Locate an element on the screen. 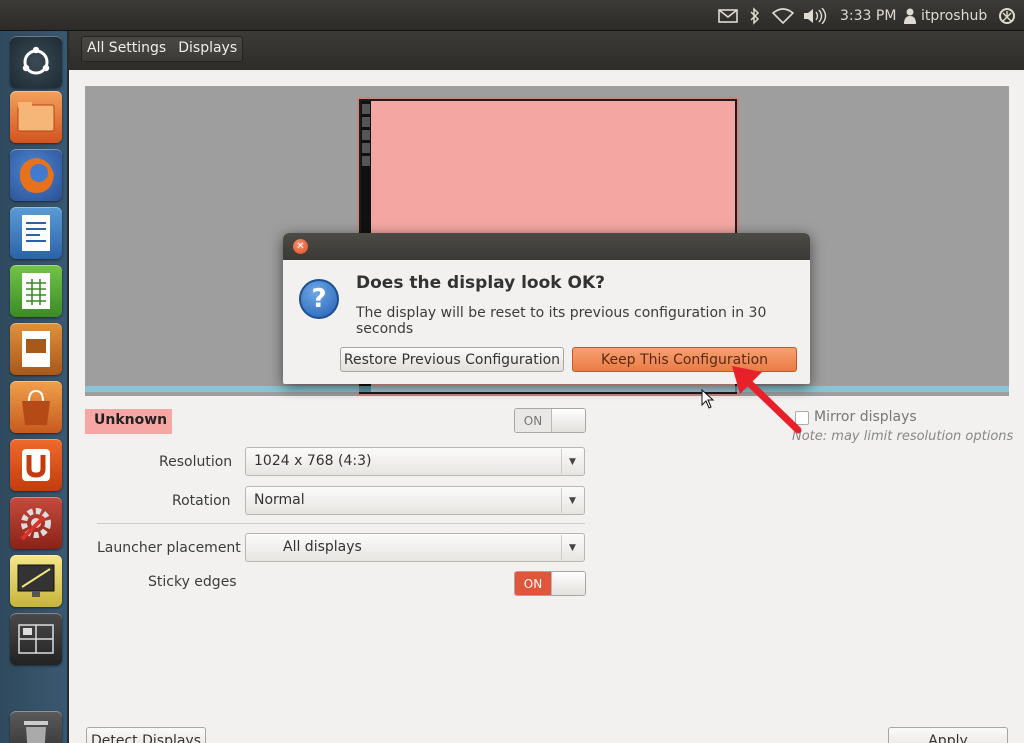 The image size is (1024, 743). monitor-power-state: ON is located at coordinates (533, 420).